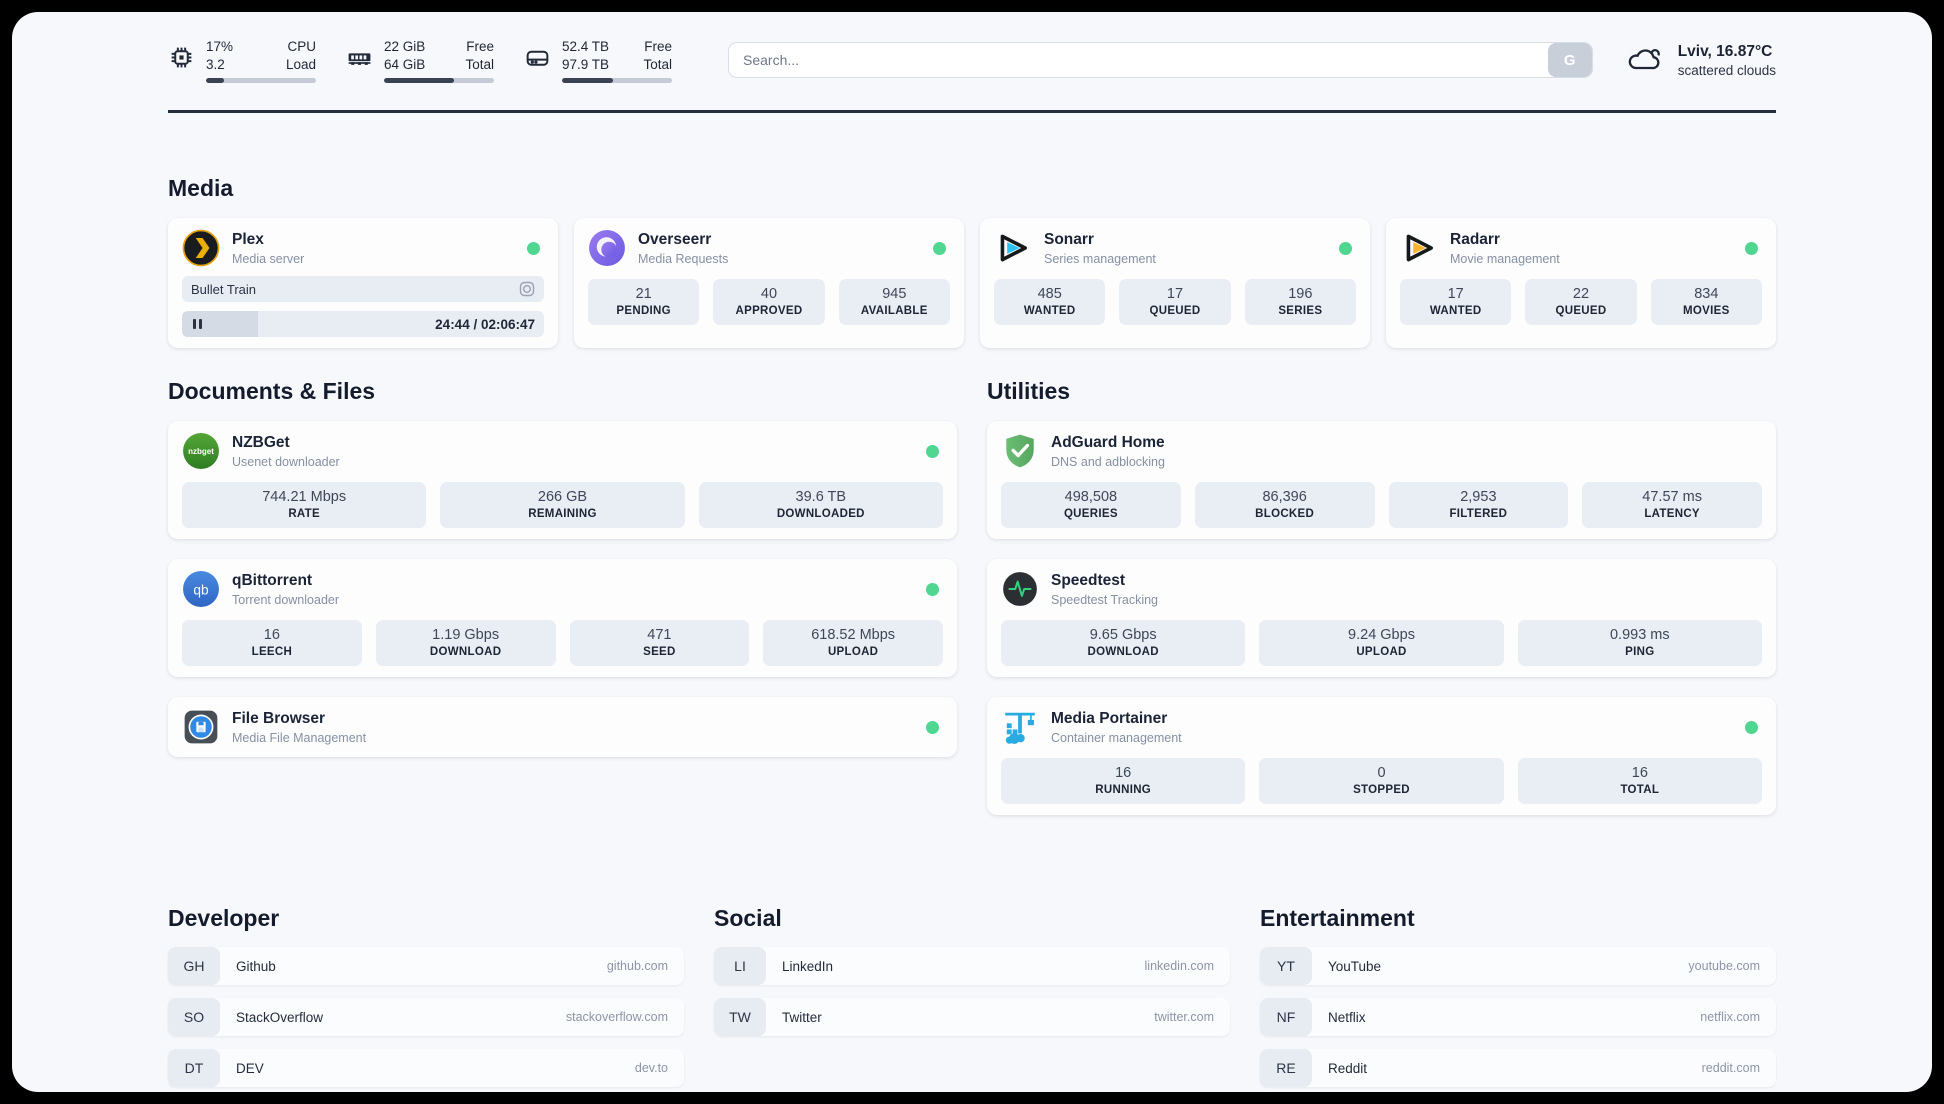 This screenshot has height=1104, width=1944. Describe the element at coordinates (1300, 311) in the screenshot. I see `stat-label: SERIES` at that location.